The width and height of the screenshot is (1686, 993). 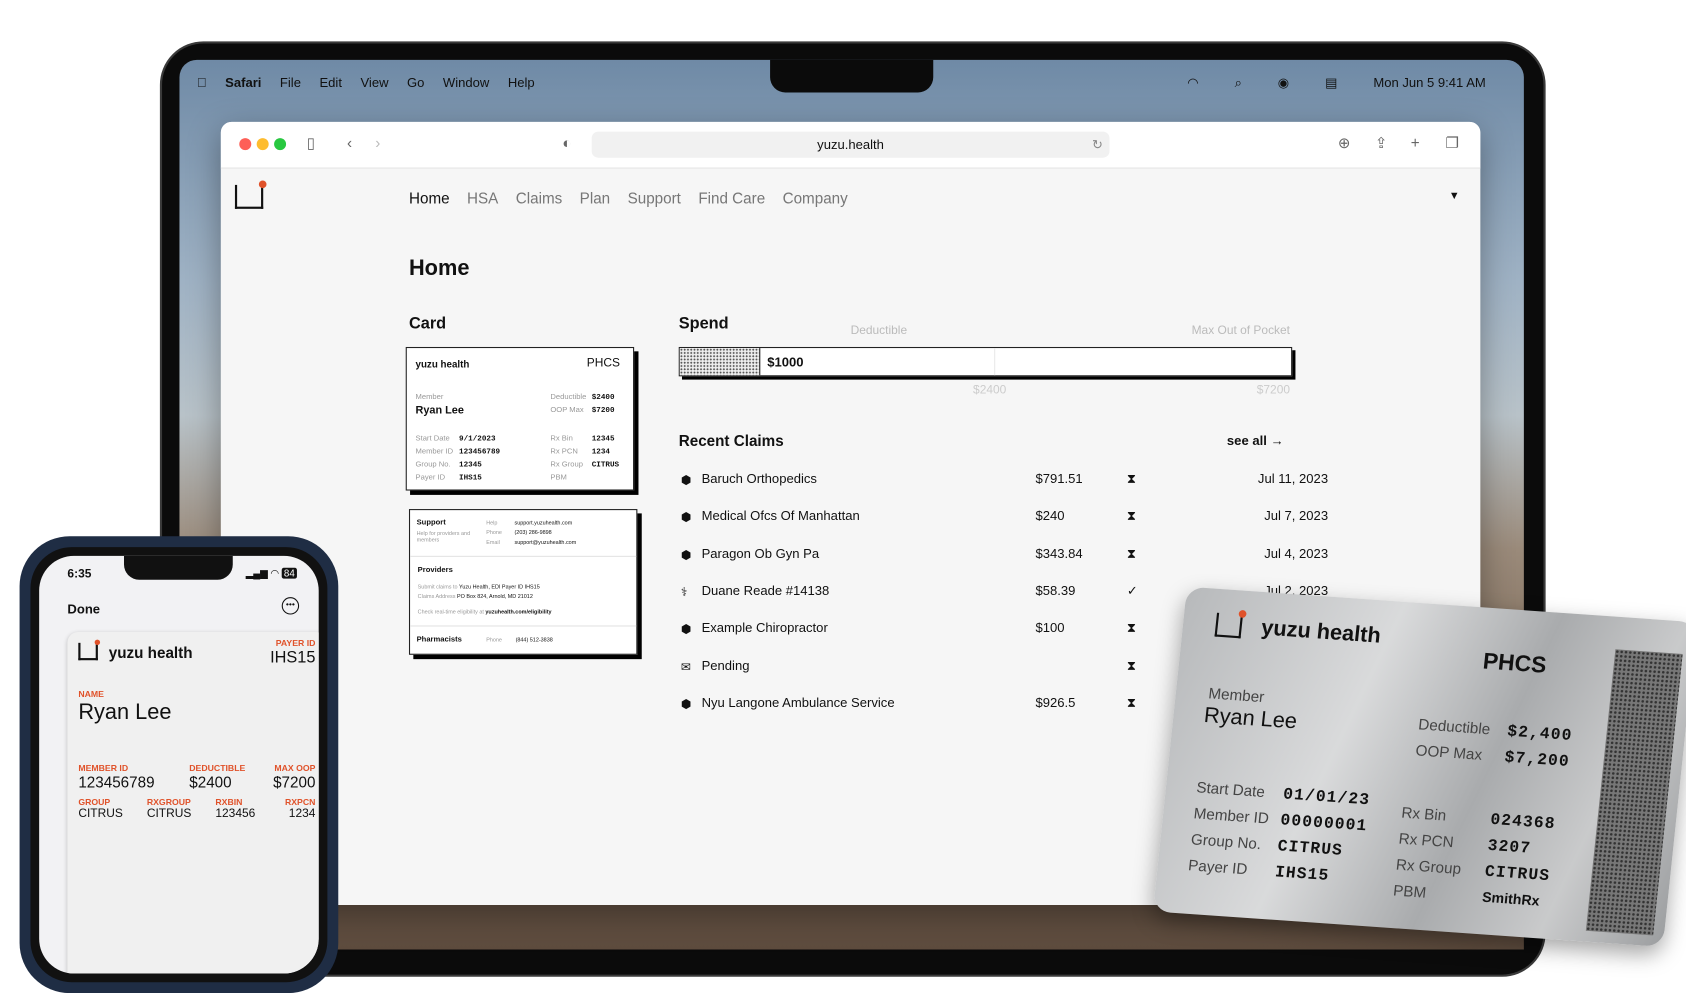 I want to click on pharmacists-heading: Pharmacists, so click(x=439, y=640).